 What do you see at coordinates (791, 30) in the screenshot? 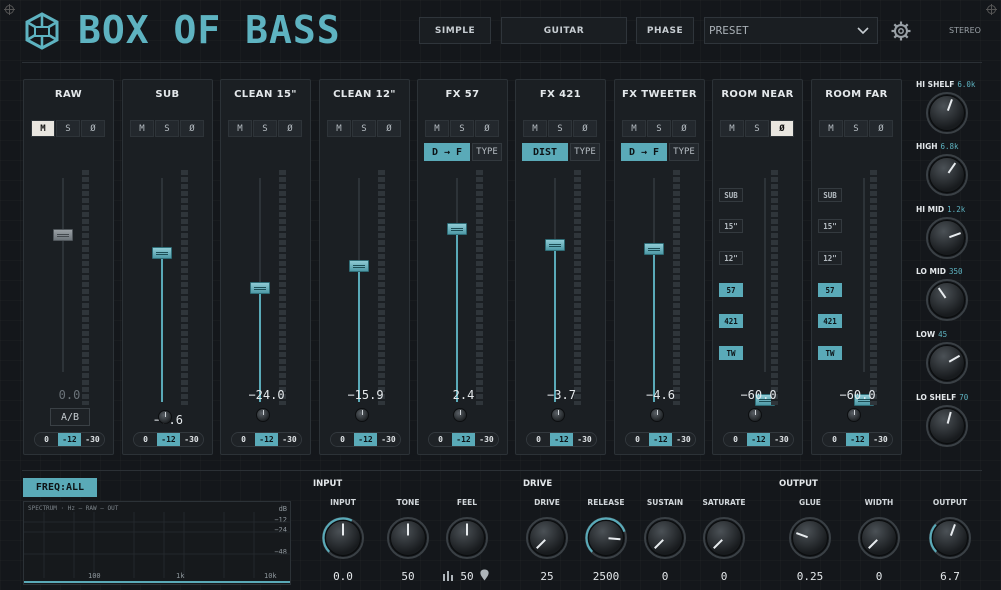
I see `preset-dropdown: PRESET` at bounding box center [791, 30].